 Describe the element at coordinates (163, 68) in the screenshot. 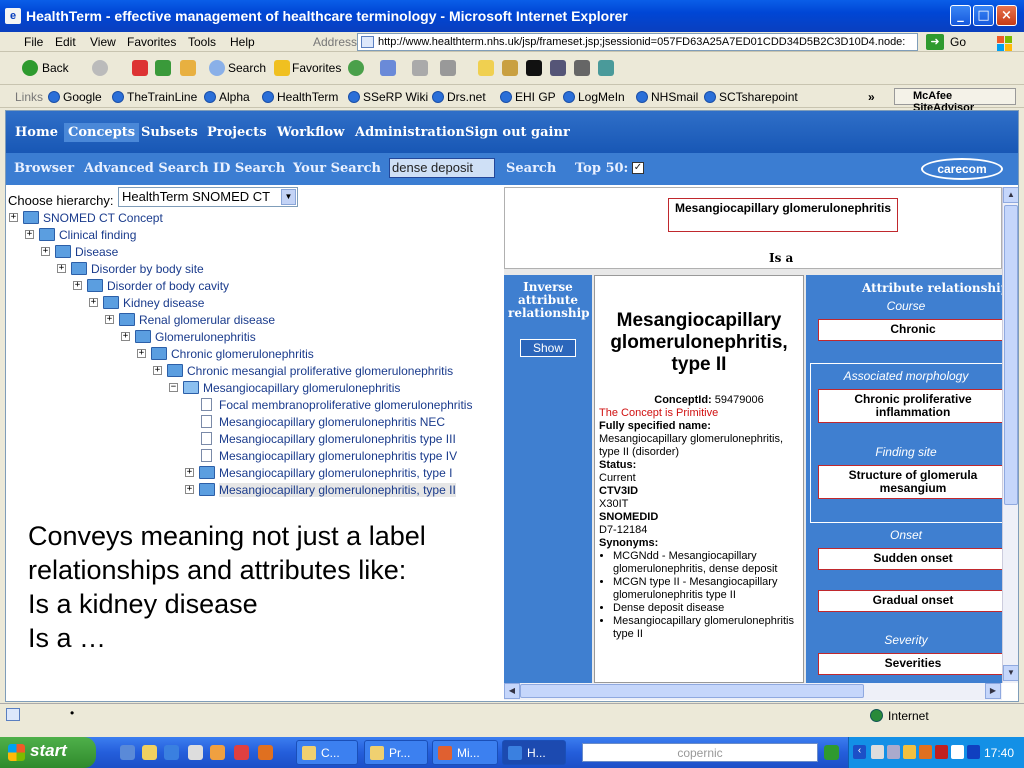

I see `refresh-icon` at that location.